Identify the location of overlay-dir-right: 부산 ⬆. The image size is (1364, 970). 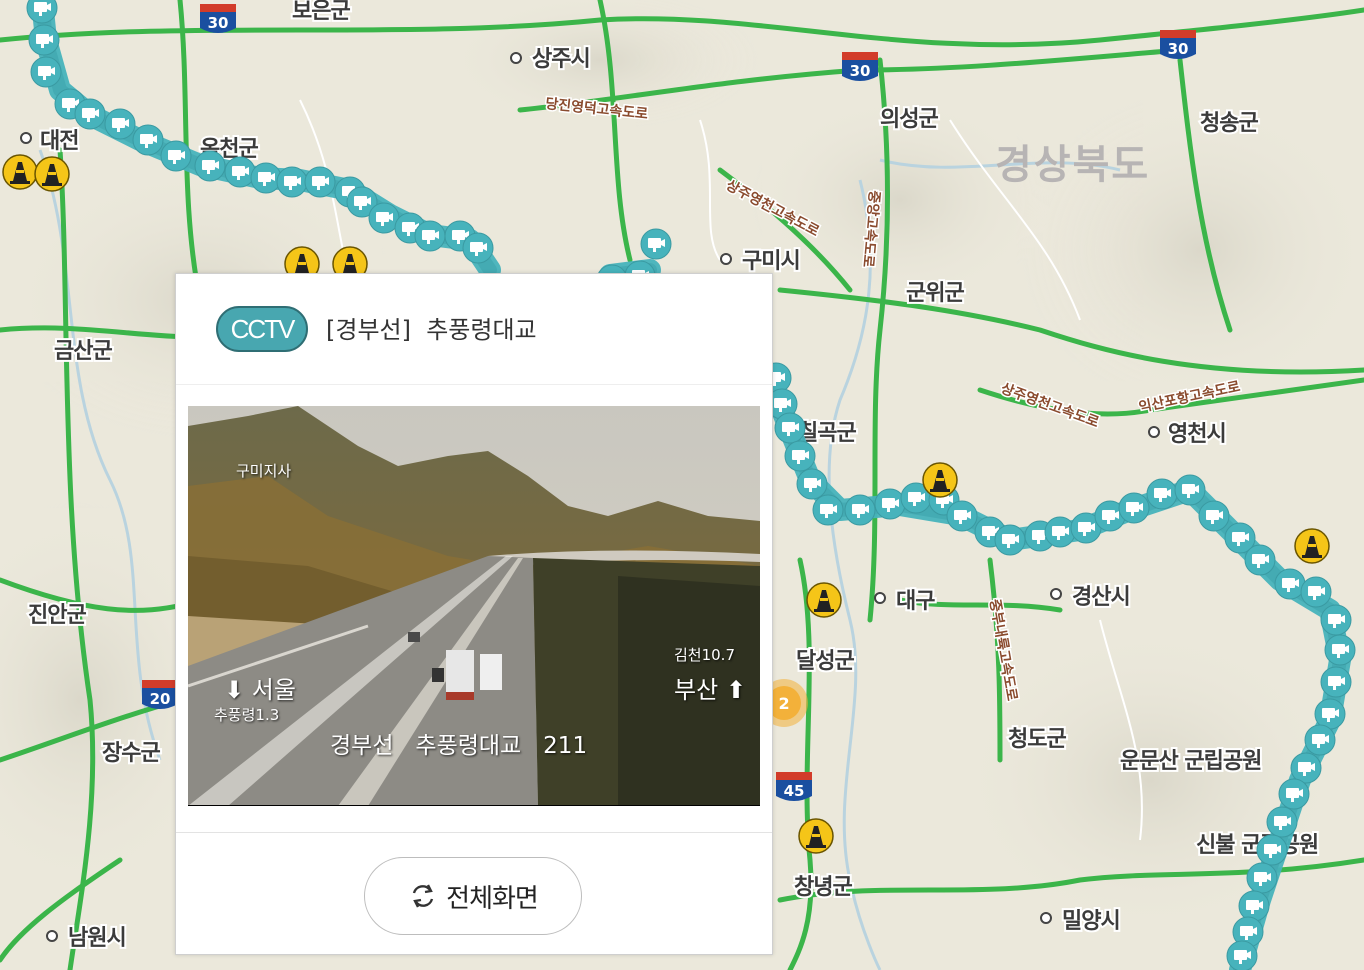
(710, 687).